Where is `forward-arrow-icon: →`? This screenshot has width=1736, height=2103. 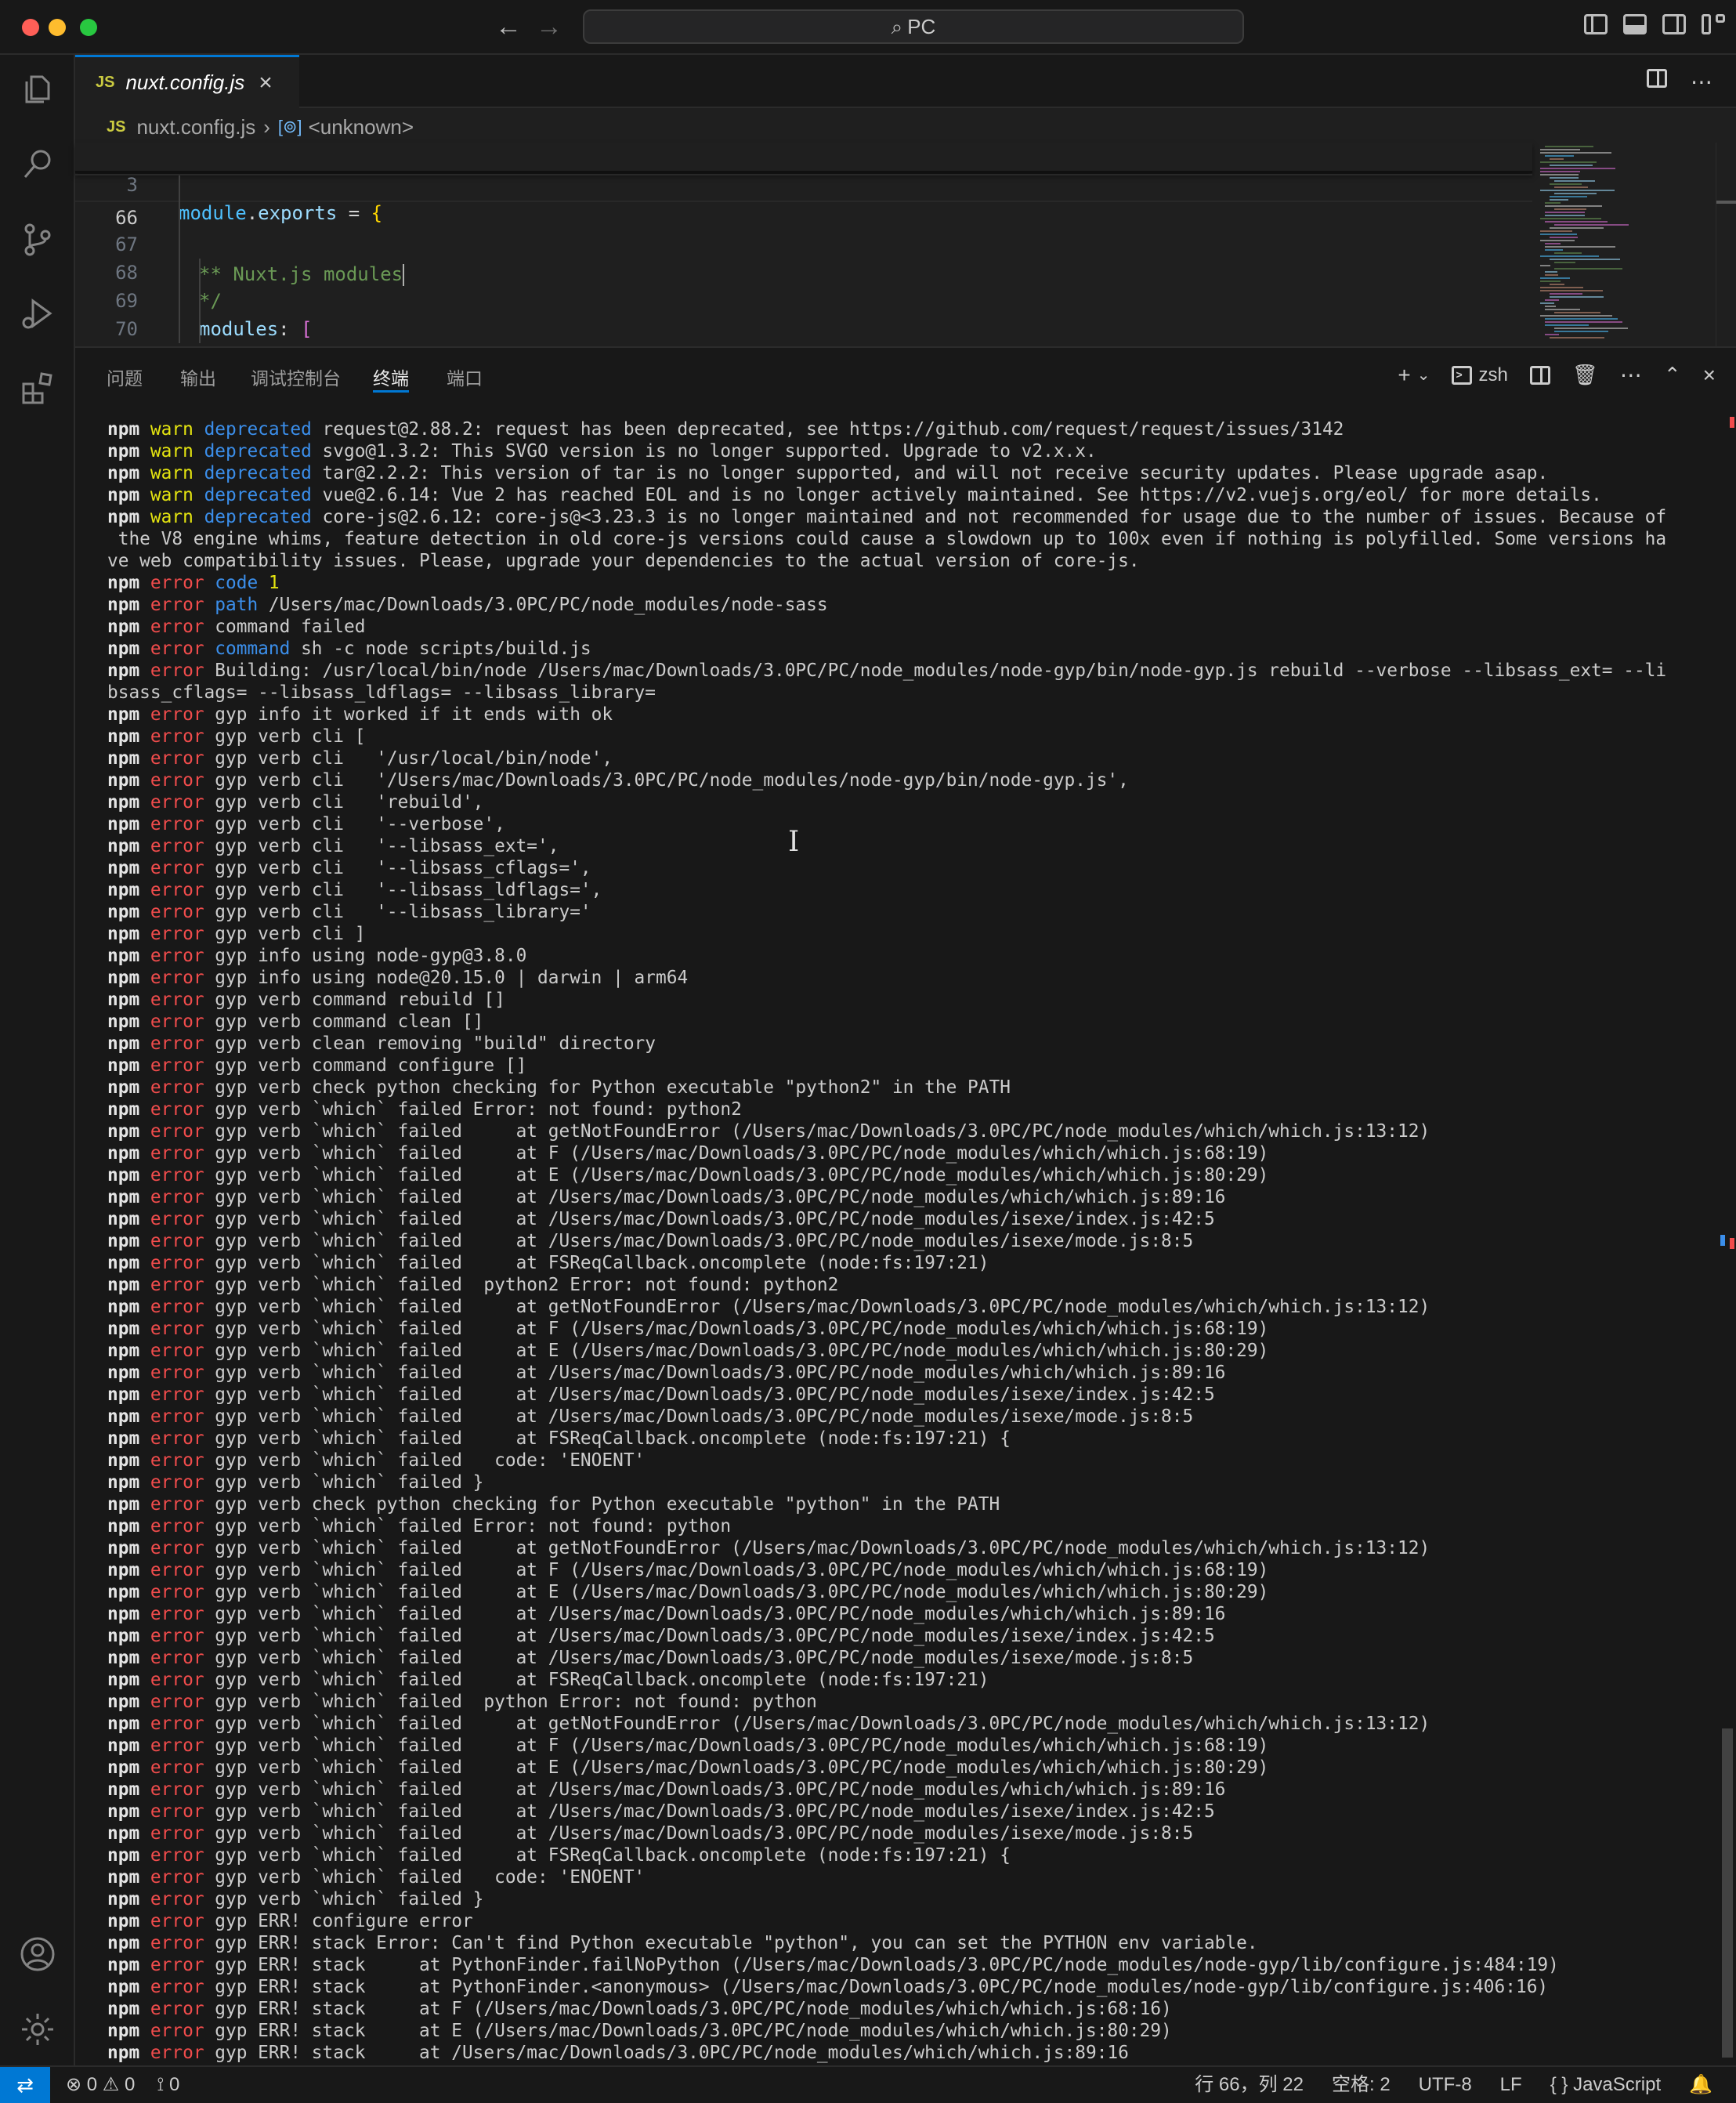 forward-arrow-icon: → is located at coordinates (549, 26).